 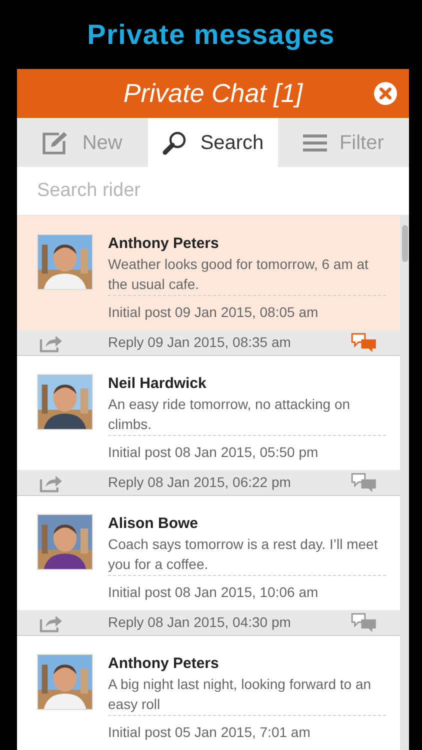 I want to click on reply-date: Reply 08 Jan 2015, 06:22 pm, so click(x=200, y=482).